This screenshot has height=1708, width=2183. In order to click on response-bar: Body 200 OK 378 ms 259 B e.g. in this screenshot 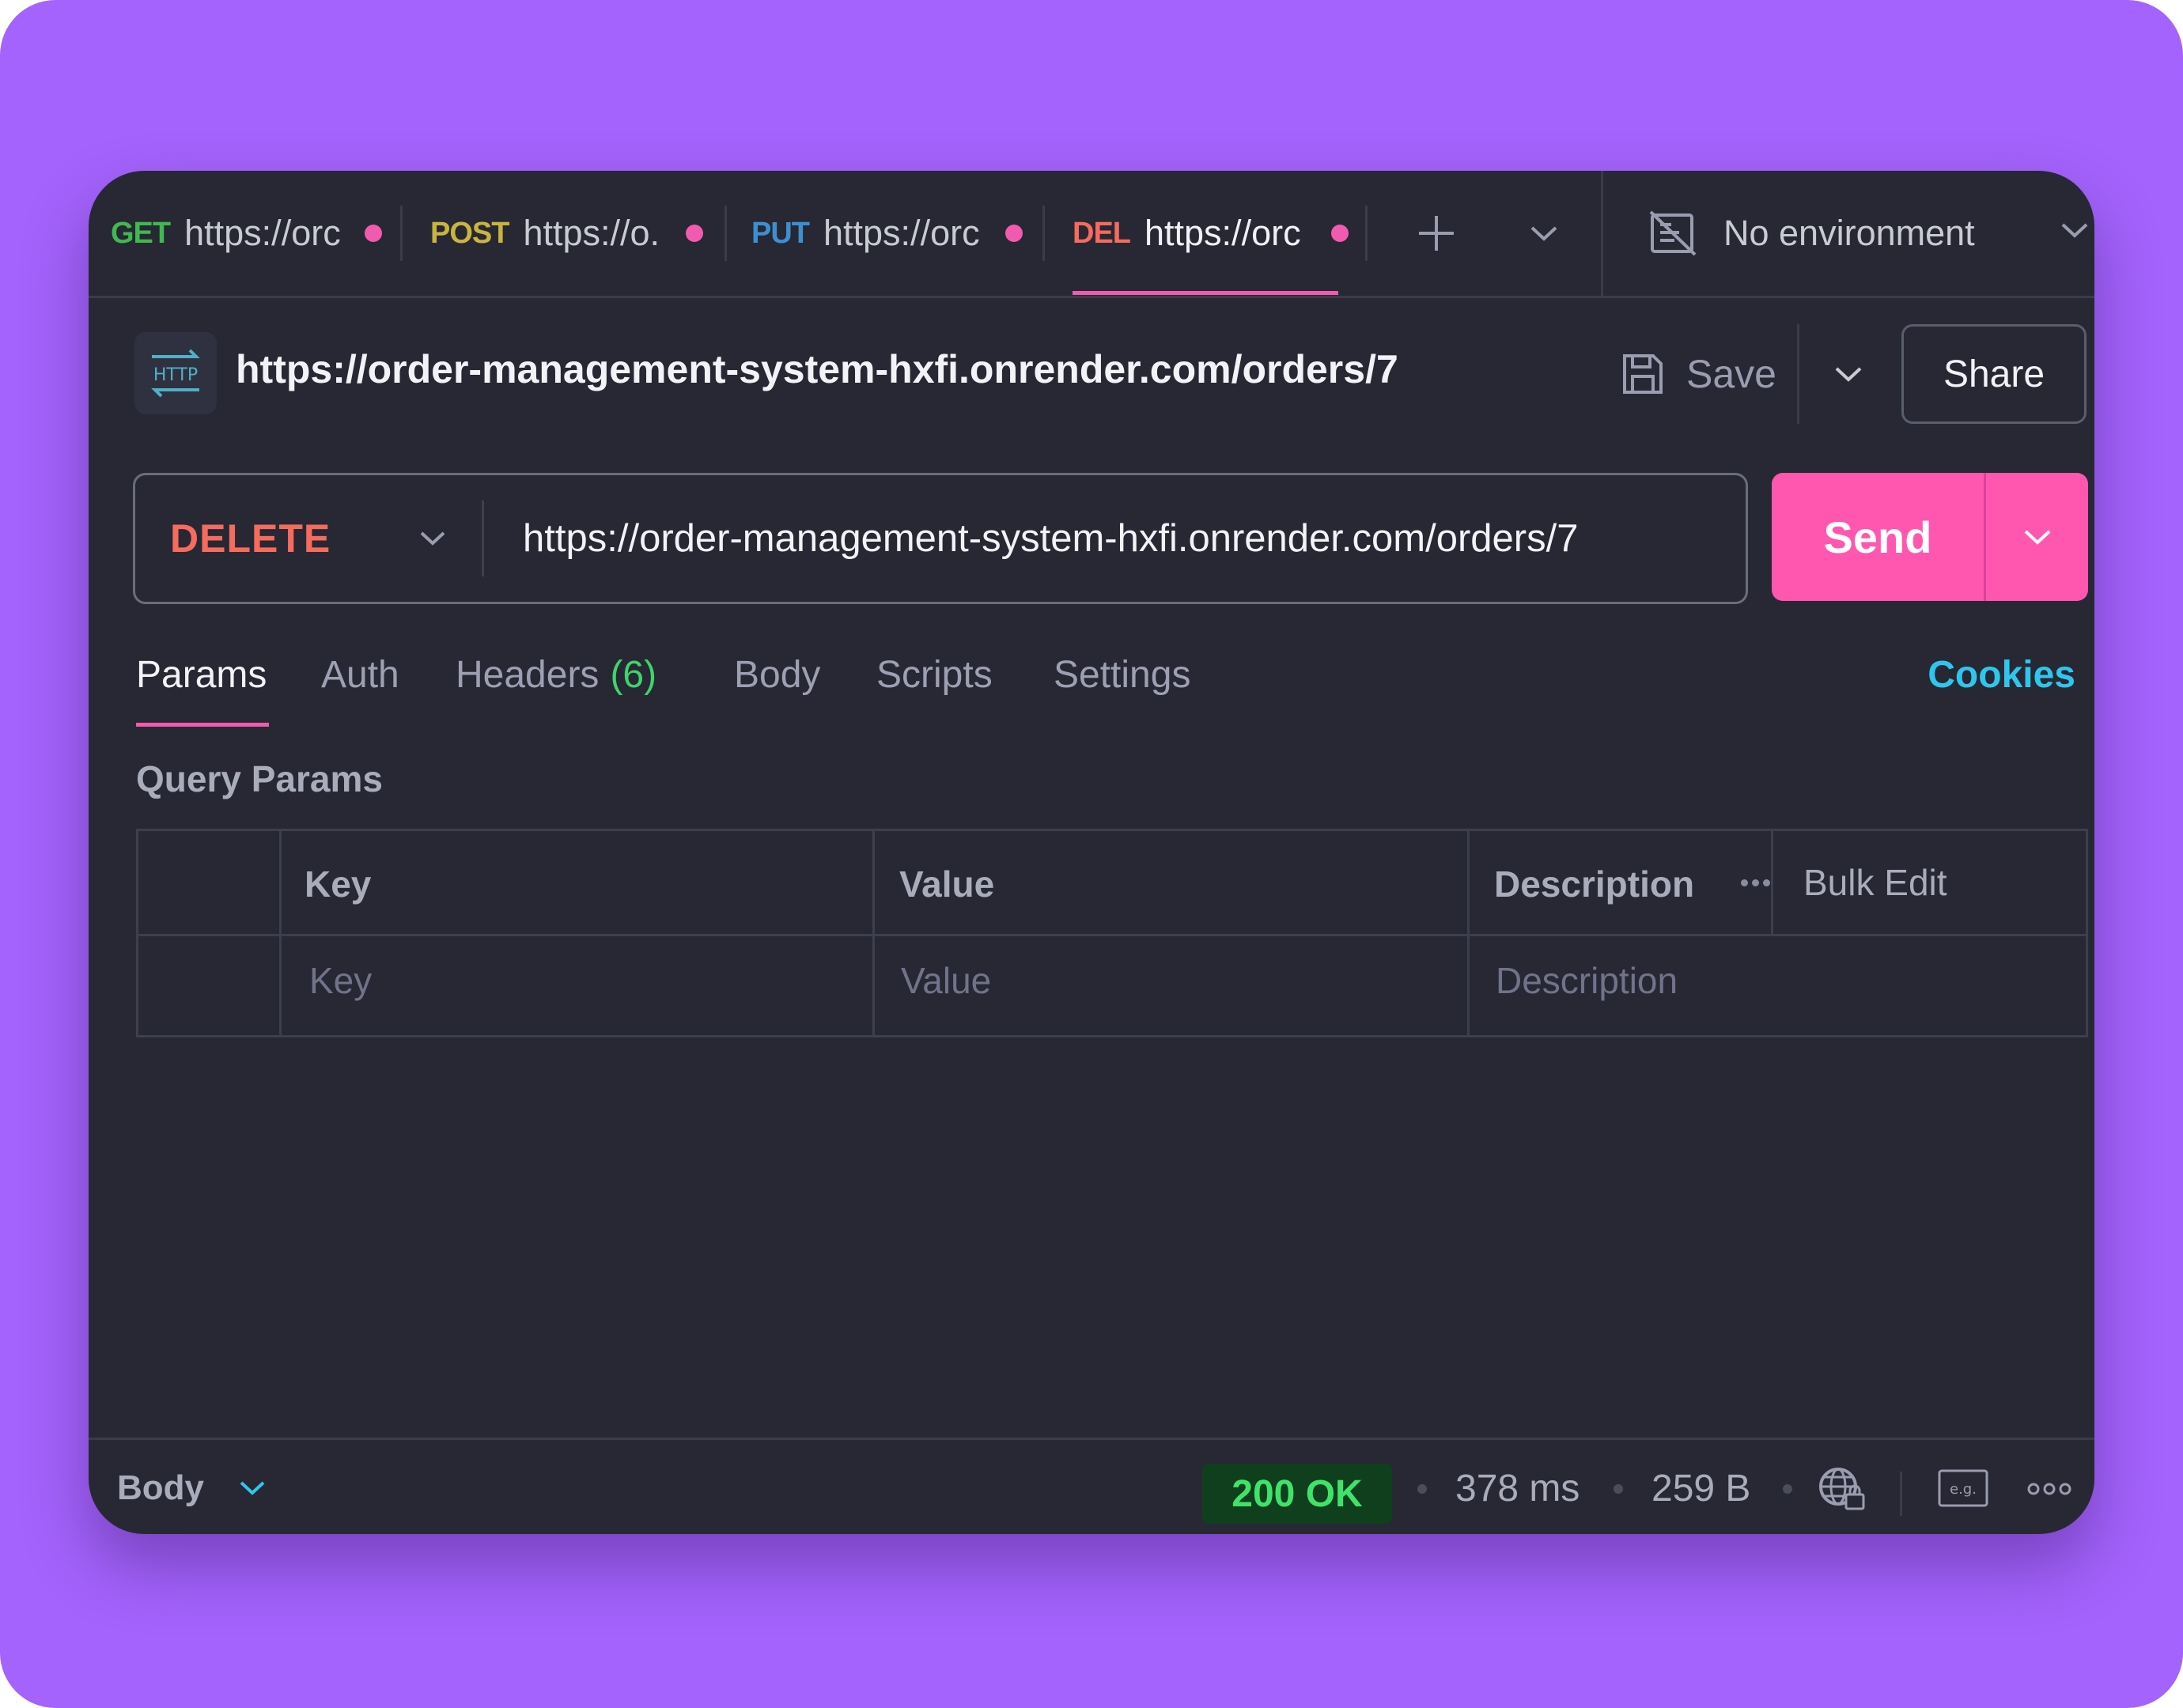, I will do `click(1091, 1486)`.